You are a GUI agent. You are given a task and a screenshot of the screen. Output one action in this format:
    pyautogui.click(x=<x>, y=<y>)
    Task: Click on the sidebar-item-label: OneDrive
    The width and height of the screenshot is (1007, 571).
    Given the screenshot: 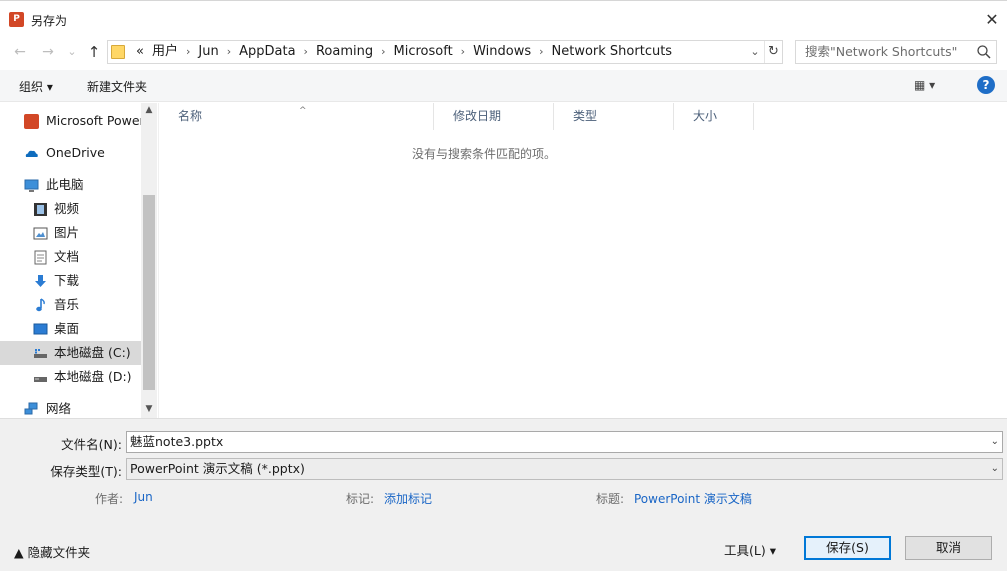 What is the action you would take?
    pyautogui.click(x=75, y=152)
    